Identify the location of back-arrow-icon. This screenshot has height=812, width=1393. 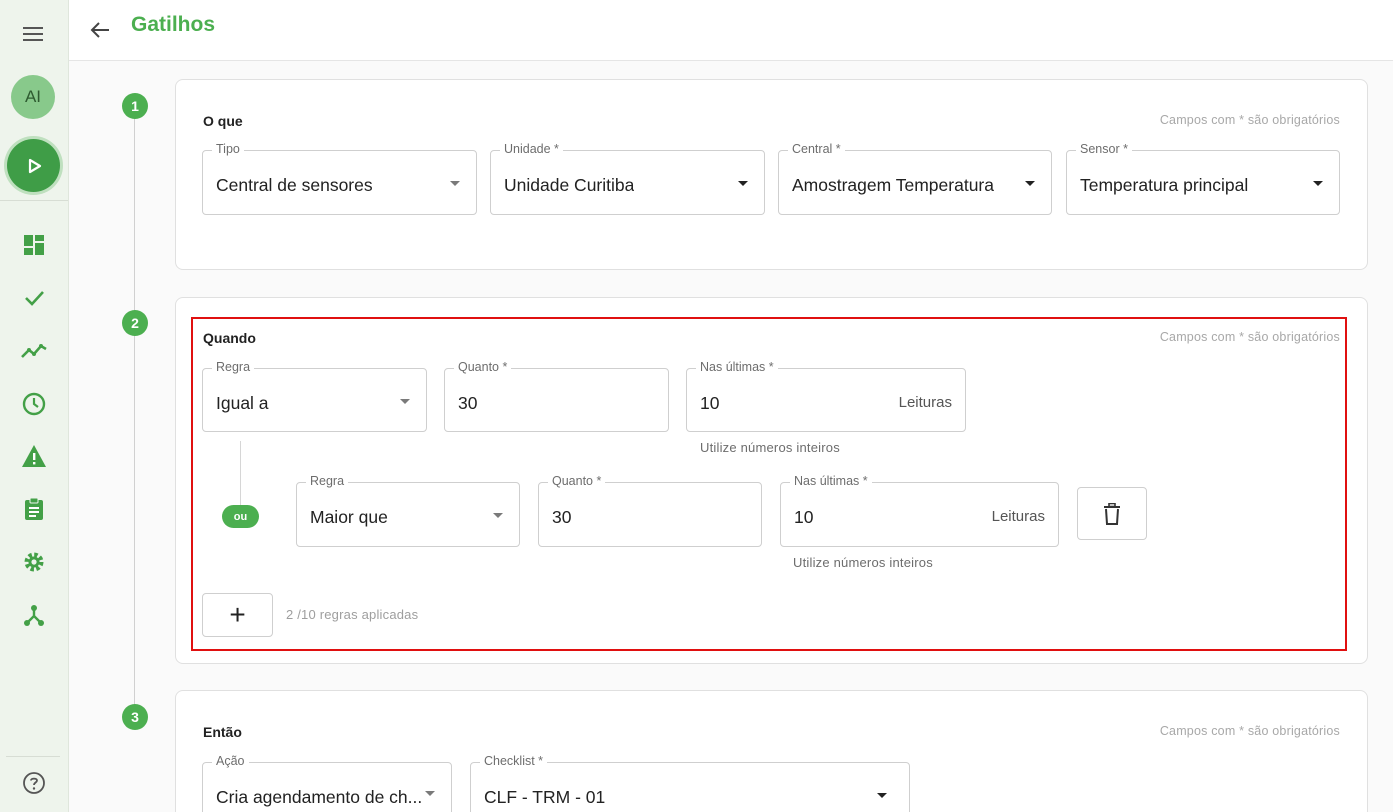
(99, 30).